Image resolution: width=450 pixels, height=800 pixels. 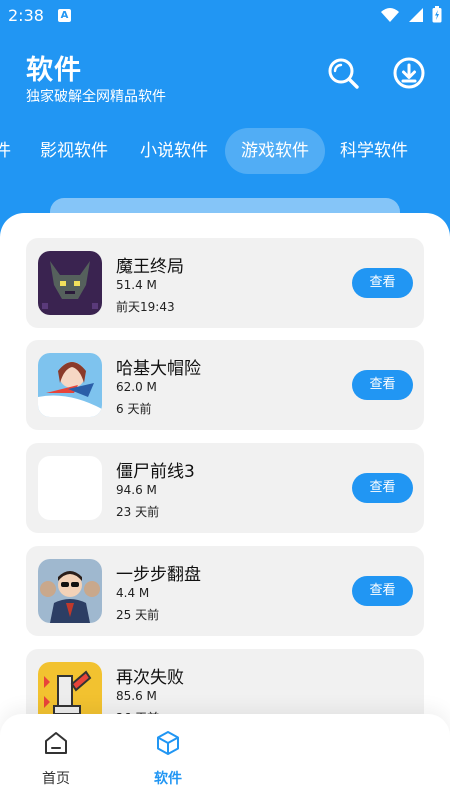 I want to click on app-name: 哈基大帽险, so click(x=158, y=369).